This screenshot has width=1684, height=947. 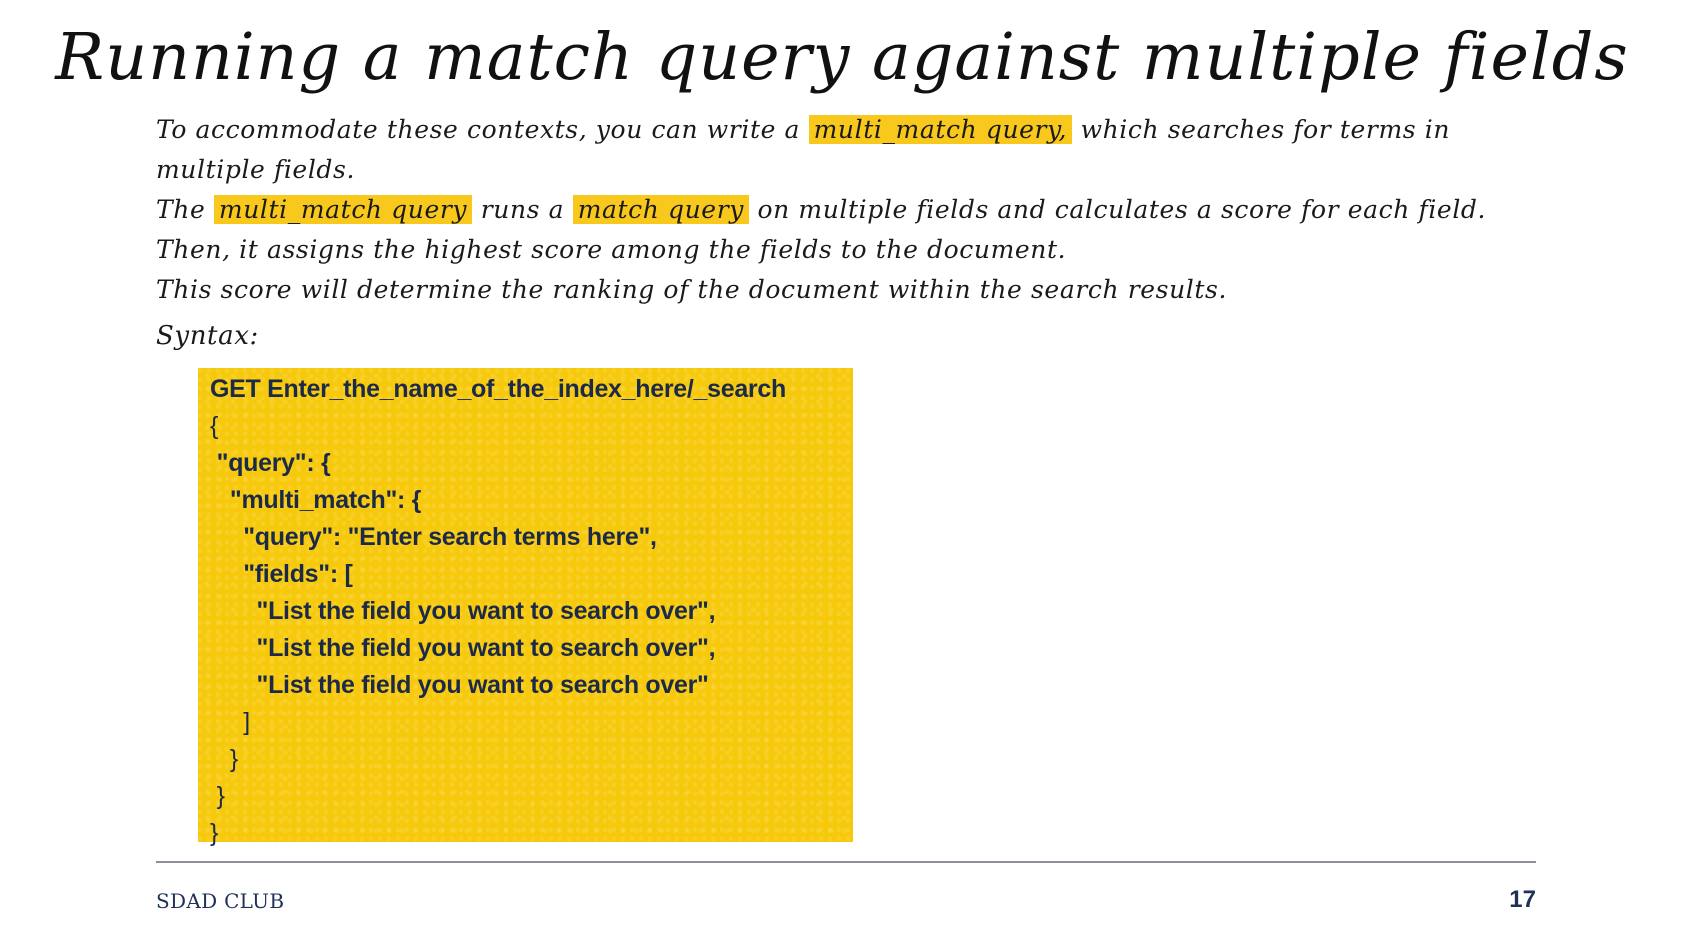 What do you see at coordinates (214, 426) in the screenshot?
I see `code-line: {` at bounding box center [214, 426].